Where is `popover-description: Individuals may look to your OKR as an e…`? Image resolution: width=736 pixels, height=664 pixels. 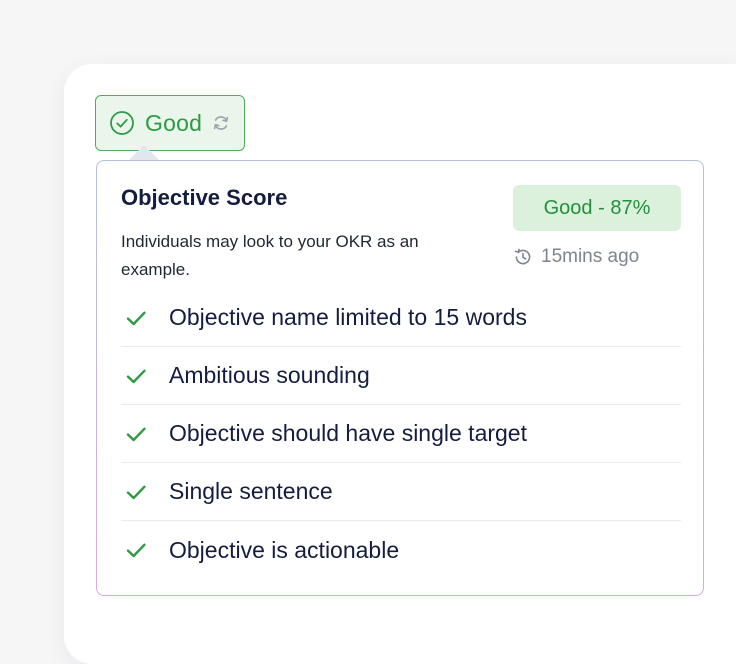
popover-description: Individuals may look to your OKR as an e… is located at coordinates (270, 255).